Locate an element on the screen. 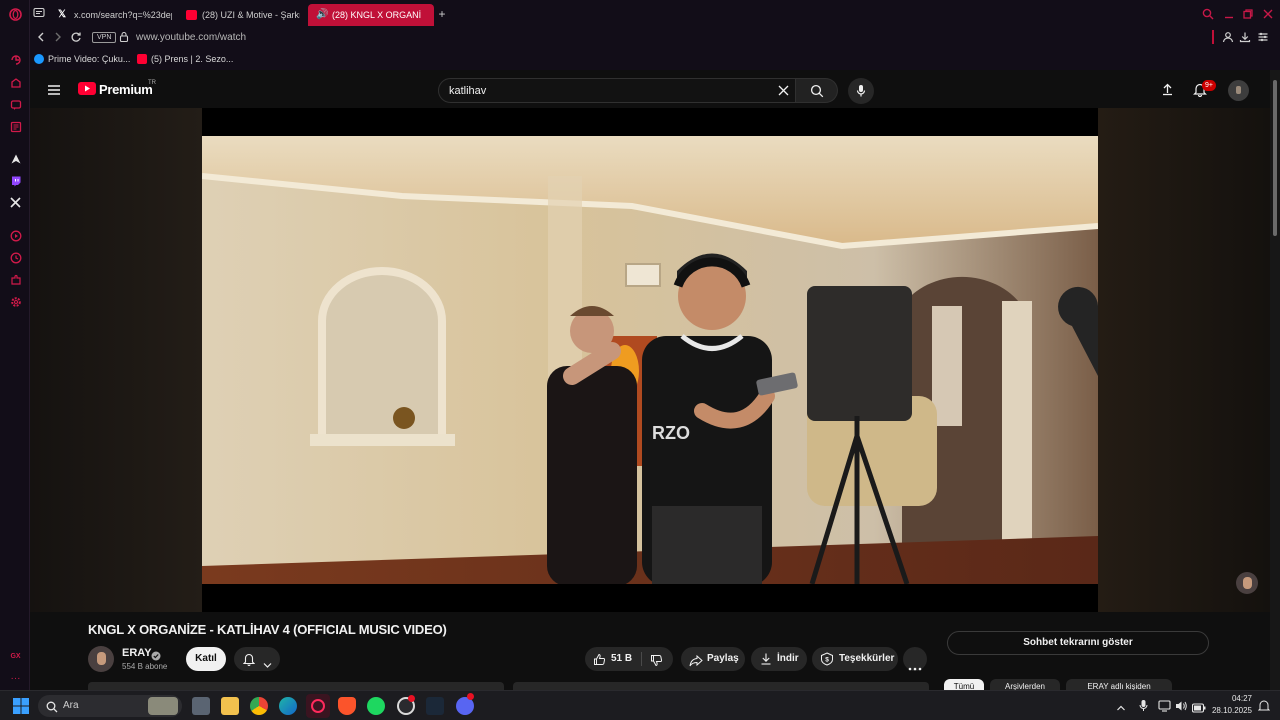 Image resolution: width=1280 pixels, height=720 pixels. search-box is located at coordinates (617, 90).